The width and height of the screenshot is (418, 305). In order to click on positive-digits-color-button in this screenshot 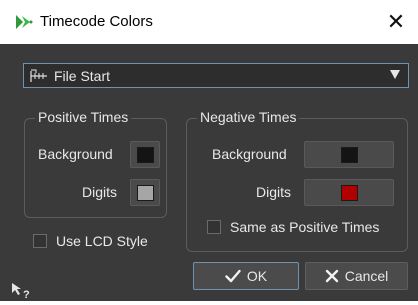, I will do `click(145, 192)`.